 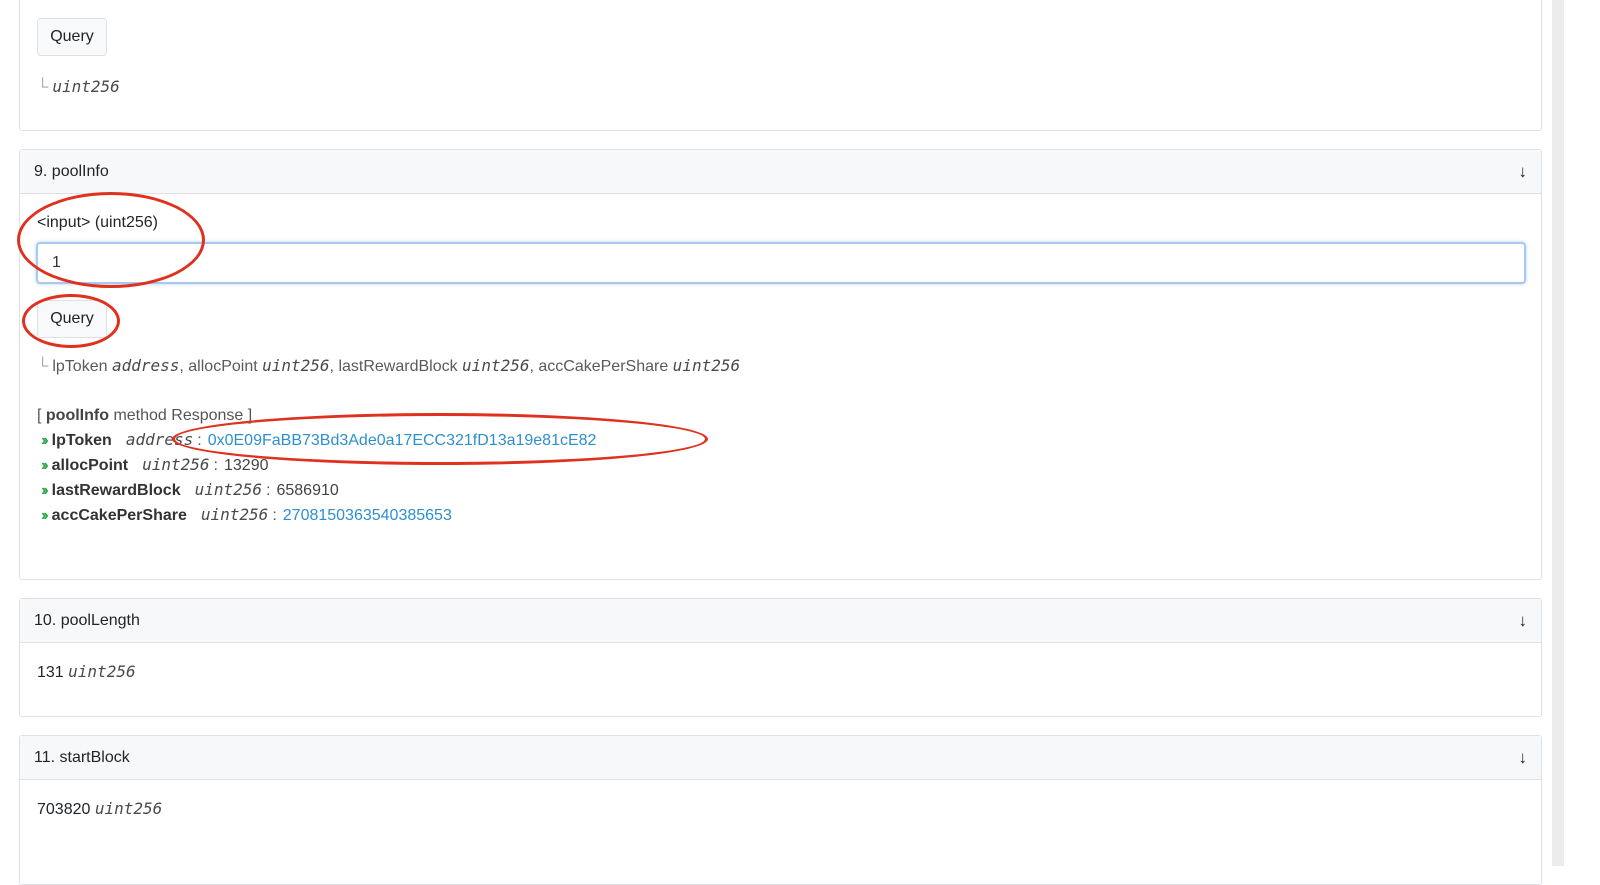 What do you see at coordinates (159, 439) in the screenshot?
I see `response-field-type: address` at bounding box center [159, 439].